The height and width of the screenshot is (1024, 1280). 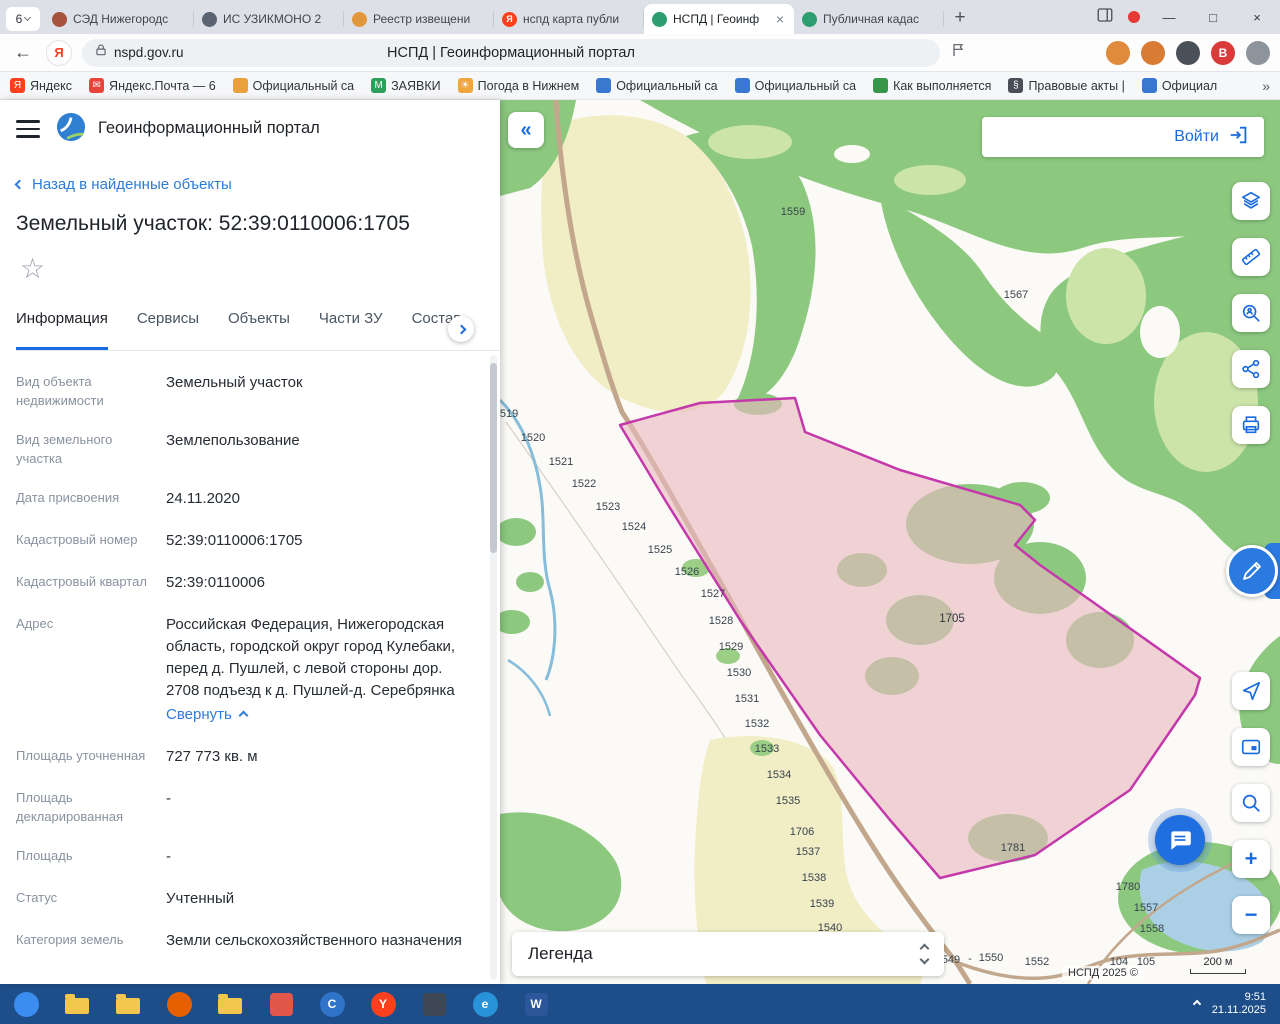 What do you see at coordinates (560, 953) in the screenshot?
I see `legend-label: Легенда` at bounding box center [560, 953].